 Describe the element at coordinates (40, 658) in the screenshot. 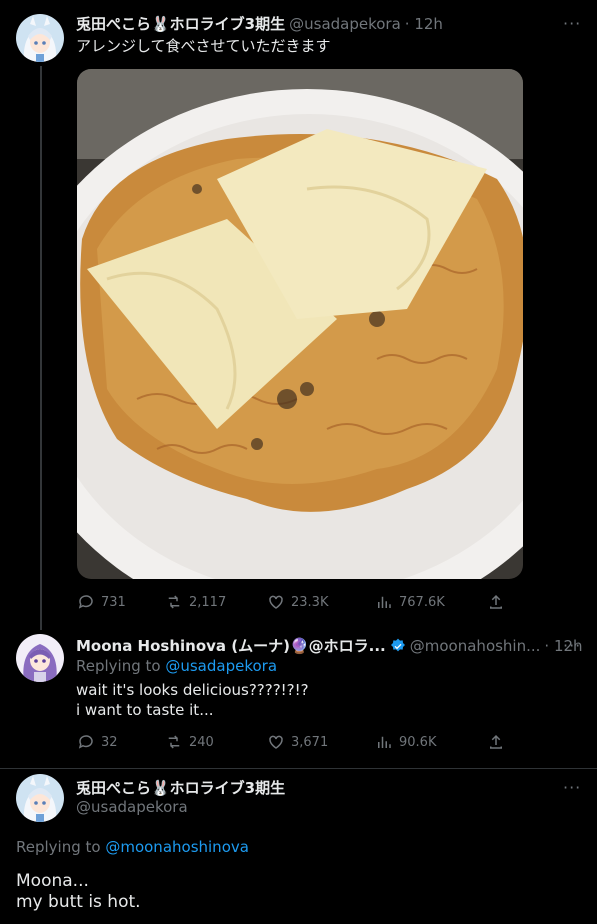

I see `moona-avatar` at that location.